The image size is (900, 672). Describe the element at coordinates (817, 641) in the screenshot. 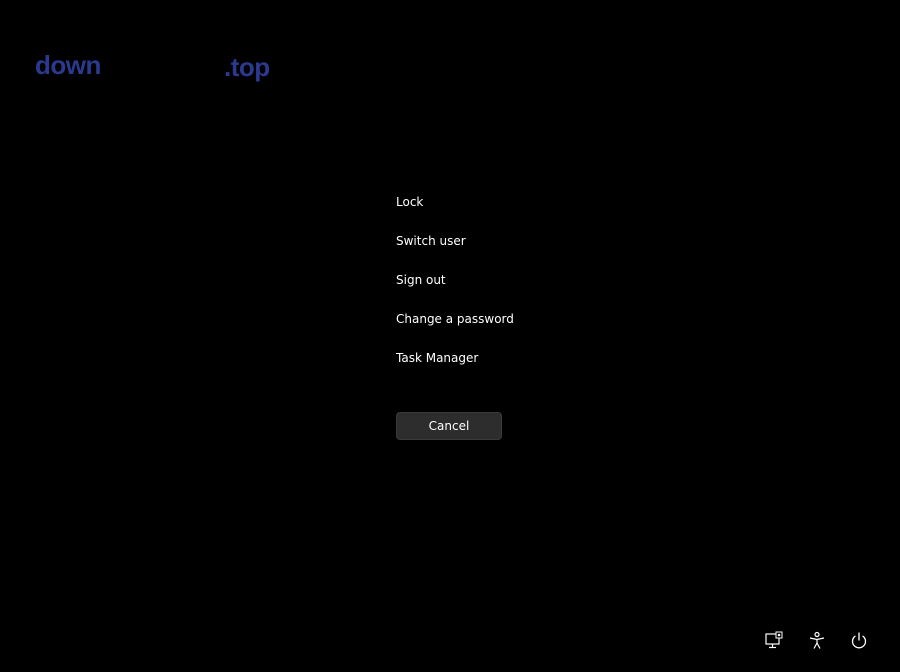

I see `accessibility-icon` at that location.